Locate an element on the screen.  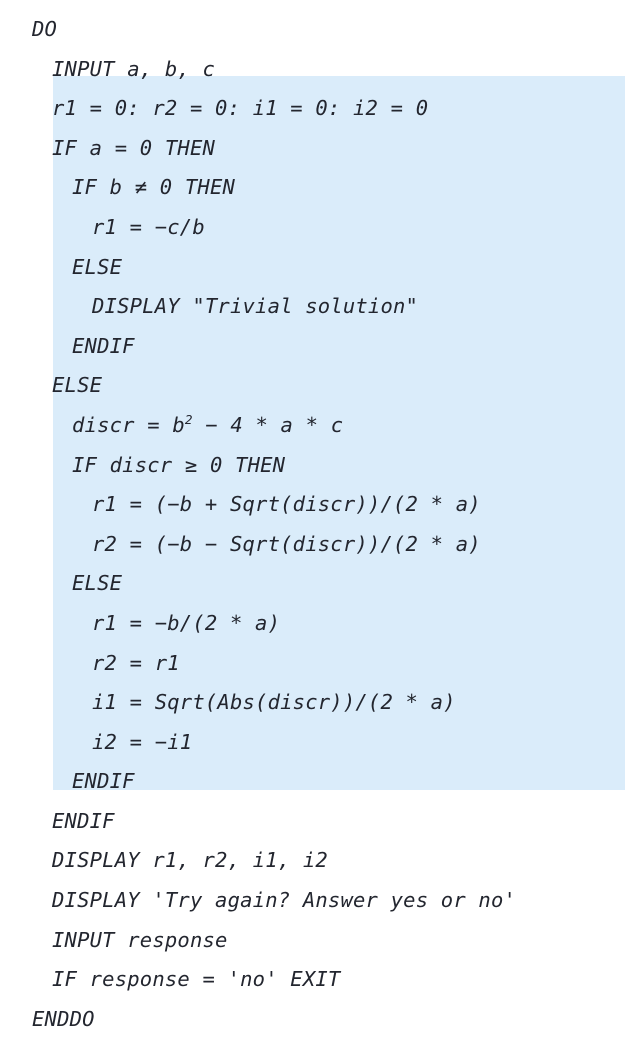
code-text: DISPLAY 'Try again? Answer yes or no' is located at coordinates (284, 900).